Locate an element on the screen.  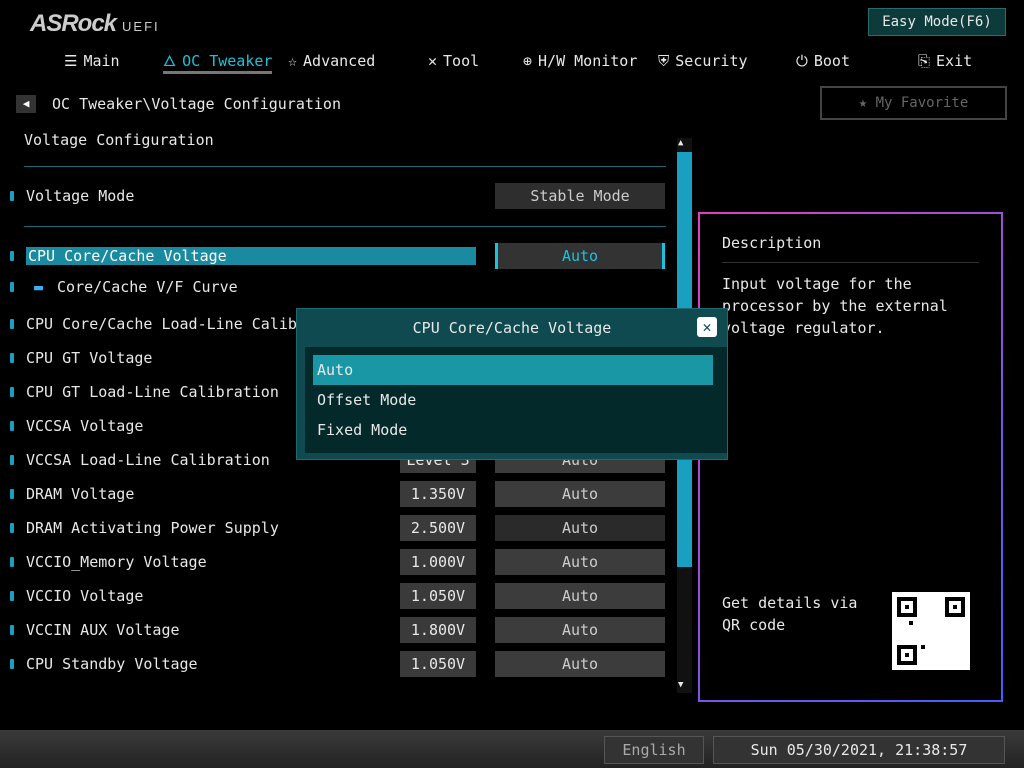
row-value: 2.500V is located at coordinates (438, 528).